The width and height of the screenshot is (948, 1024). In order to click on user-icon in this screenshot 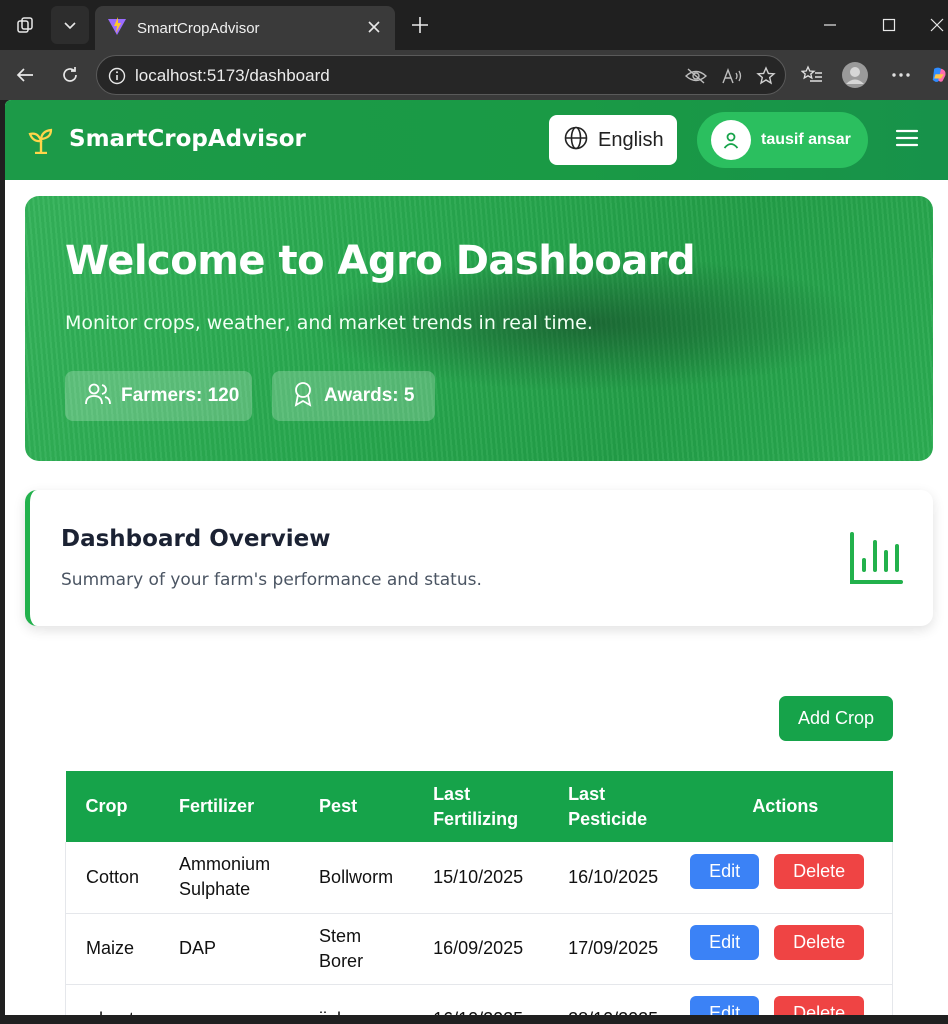, I will do `click(731, 140)`.